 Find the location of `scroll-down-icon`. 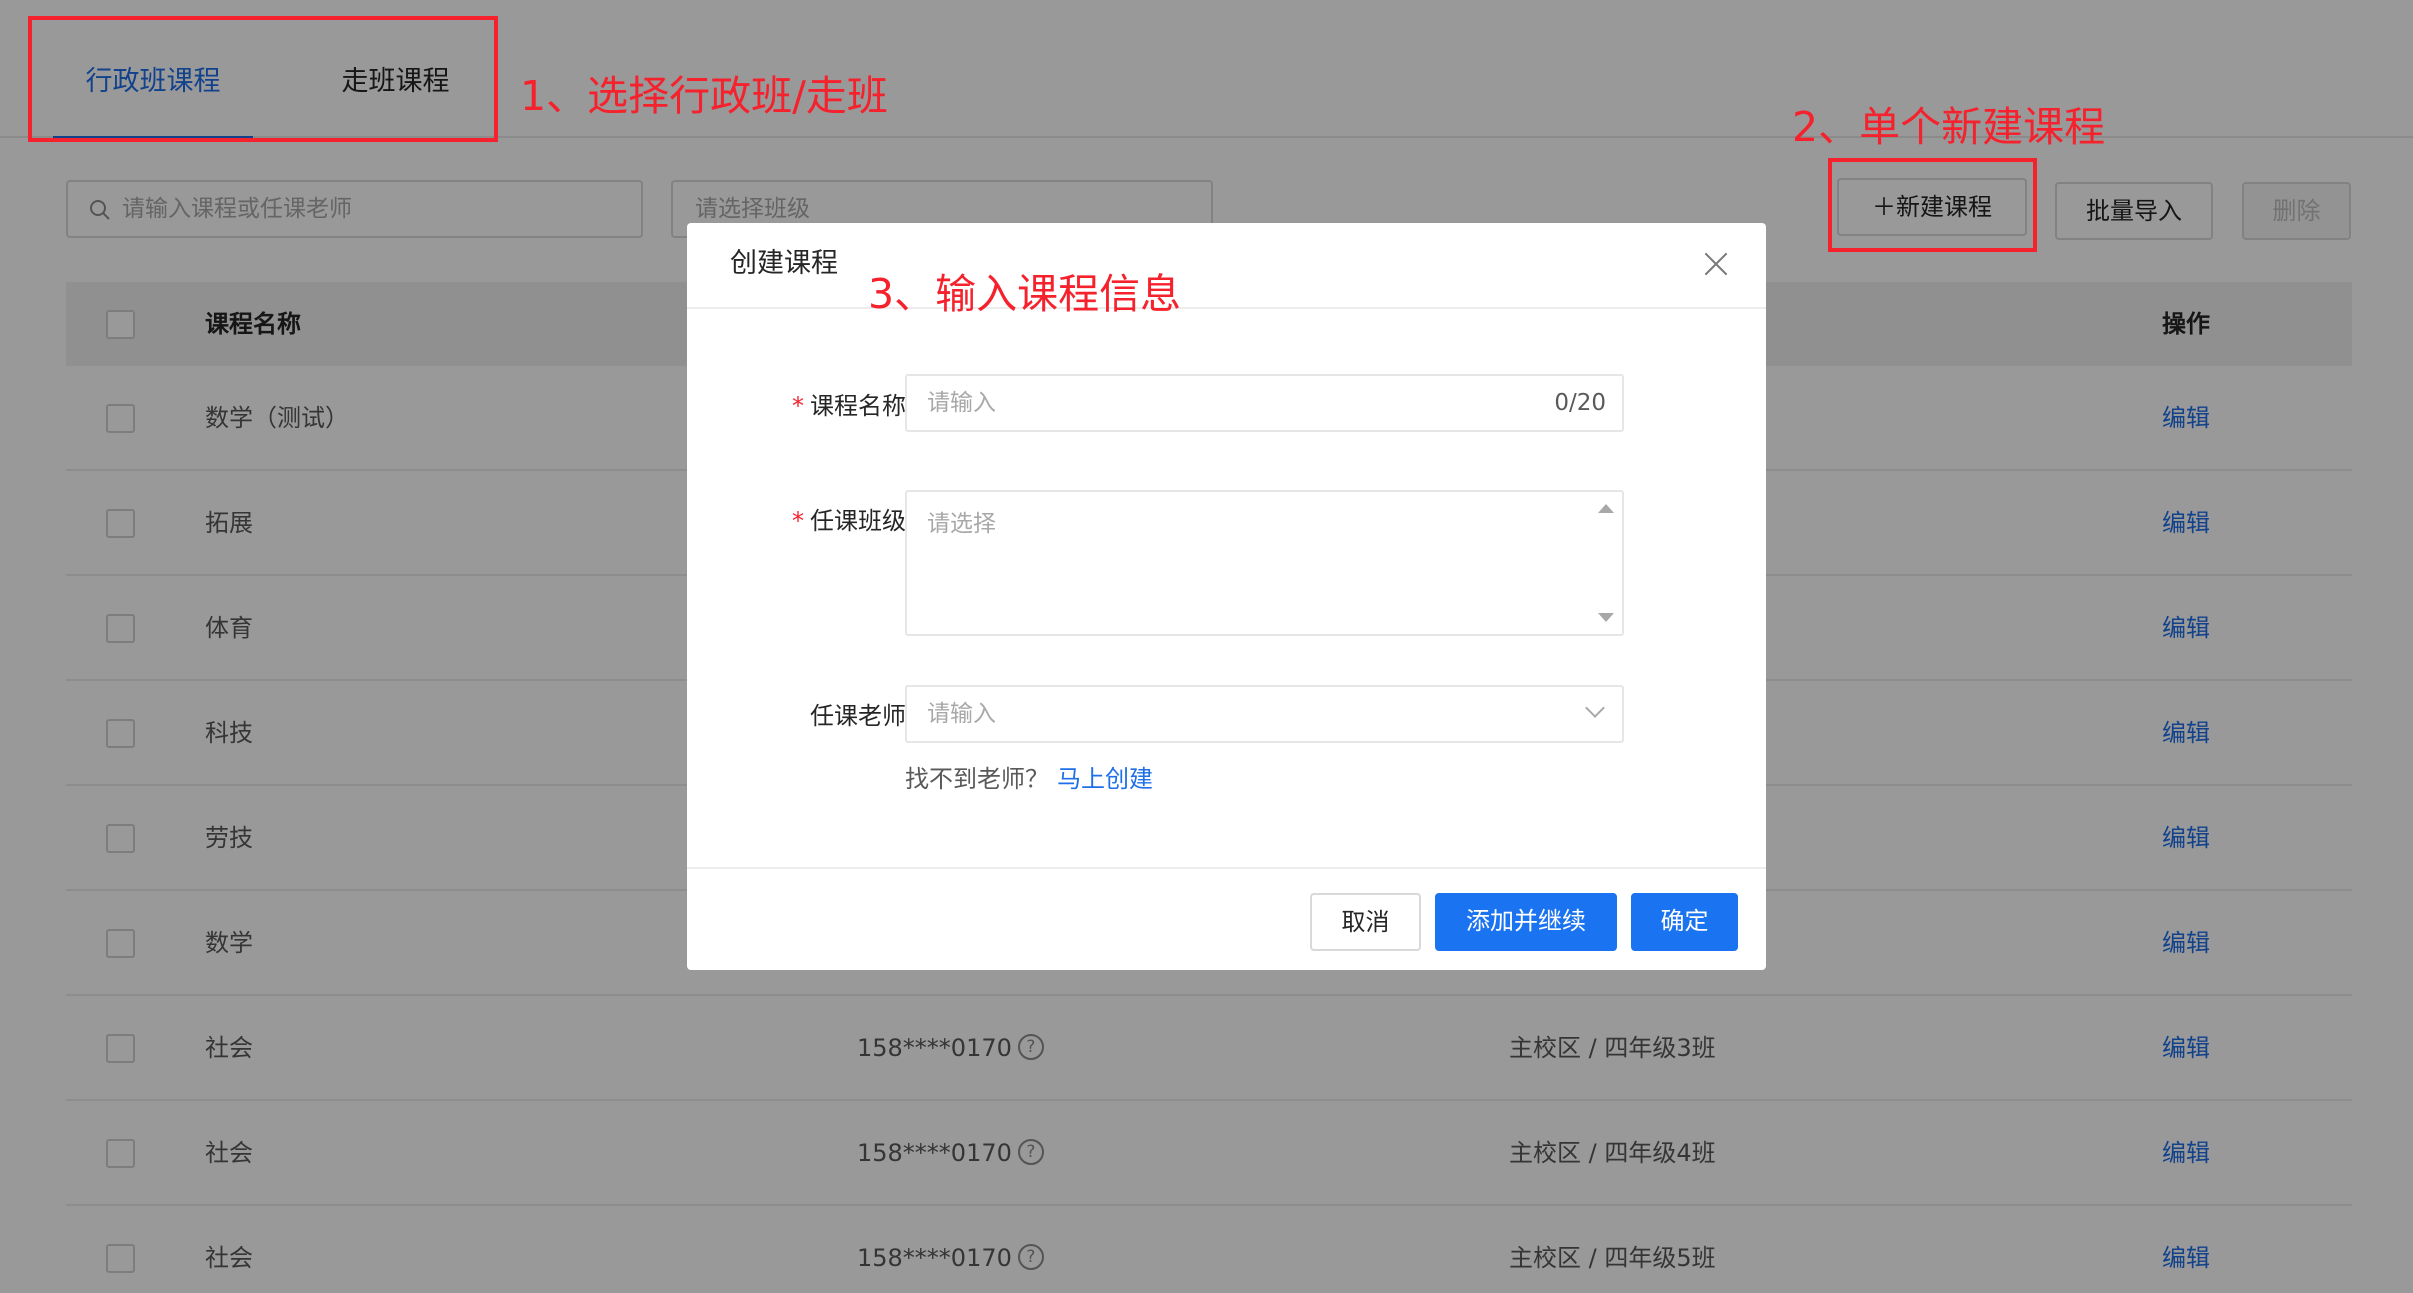

scroll-down-icon is located at coordinates (1606, 617).